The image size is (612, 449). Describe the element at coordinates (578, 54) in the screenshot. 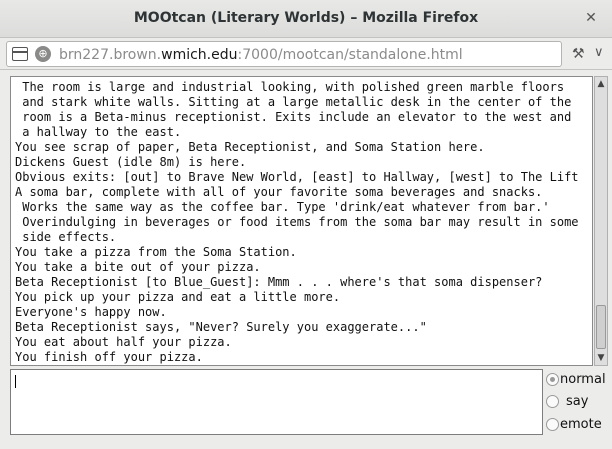

I see `addon-icon: ⚒` at that location.